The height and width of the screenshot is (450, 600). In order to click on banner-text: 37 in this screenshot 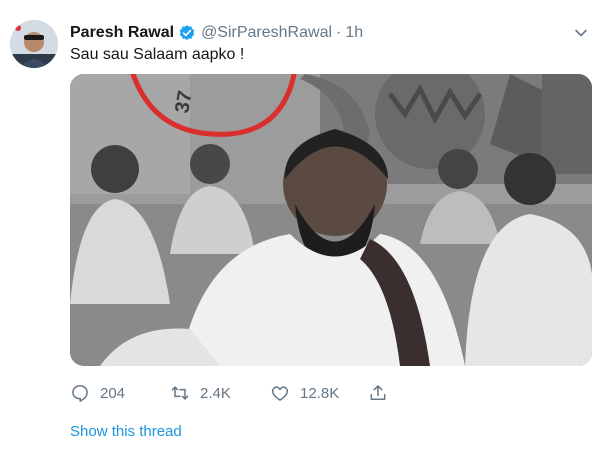, I will do `click(184, 102)`.